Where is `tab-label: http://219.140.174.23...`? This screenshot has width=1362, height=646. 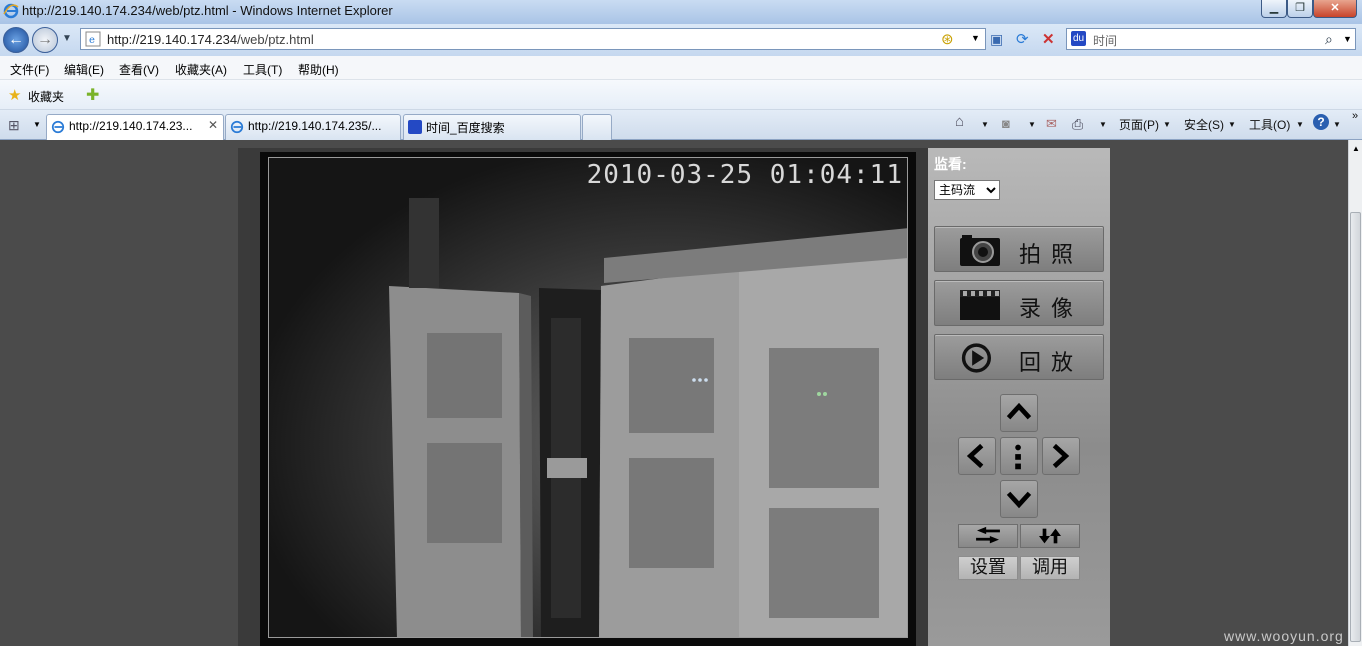 tab-label: http://219.140.174.23... is located at coordinates (131, 126).